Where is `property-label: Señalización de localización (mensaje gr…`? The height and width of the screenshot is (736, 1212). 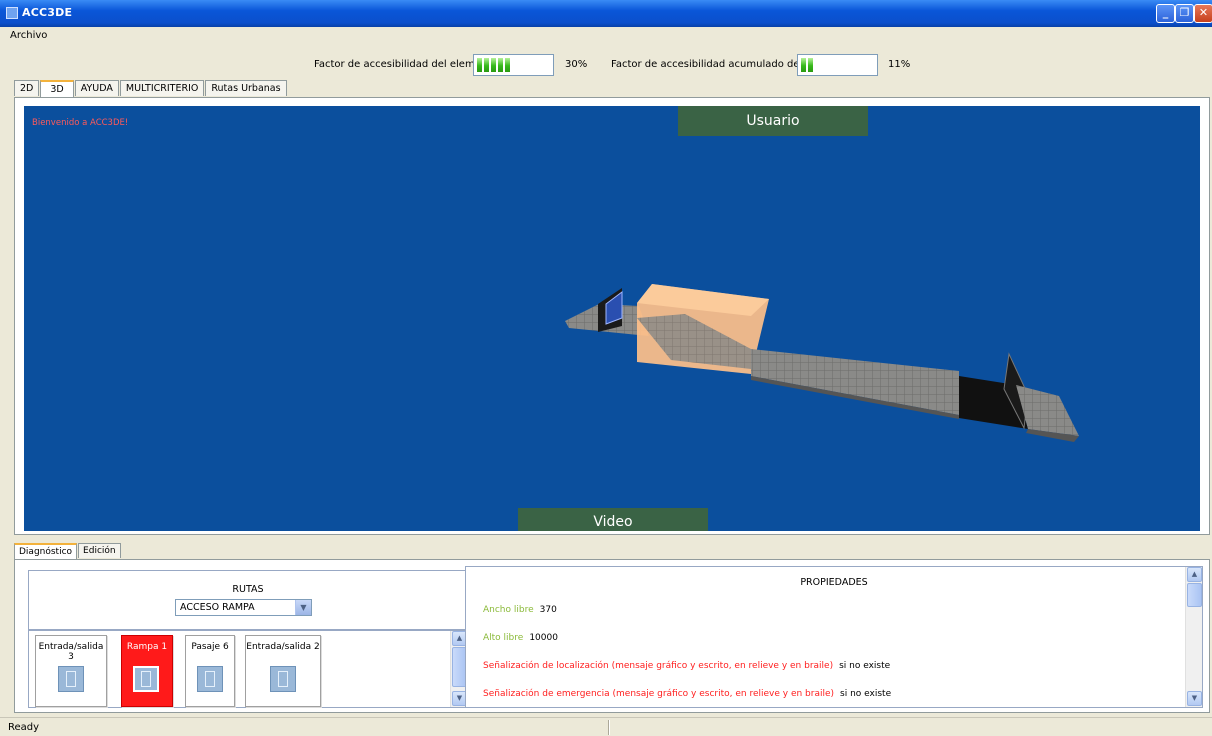
property-label: Señalización de localización (mensaje gr… is located at coordinates (658, 666).